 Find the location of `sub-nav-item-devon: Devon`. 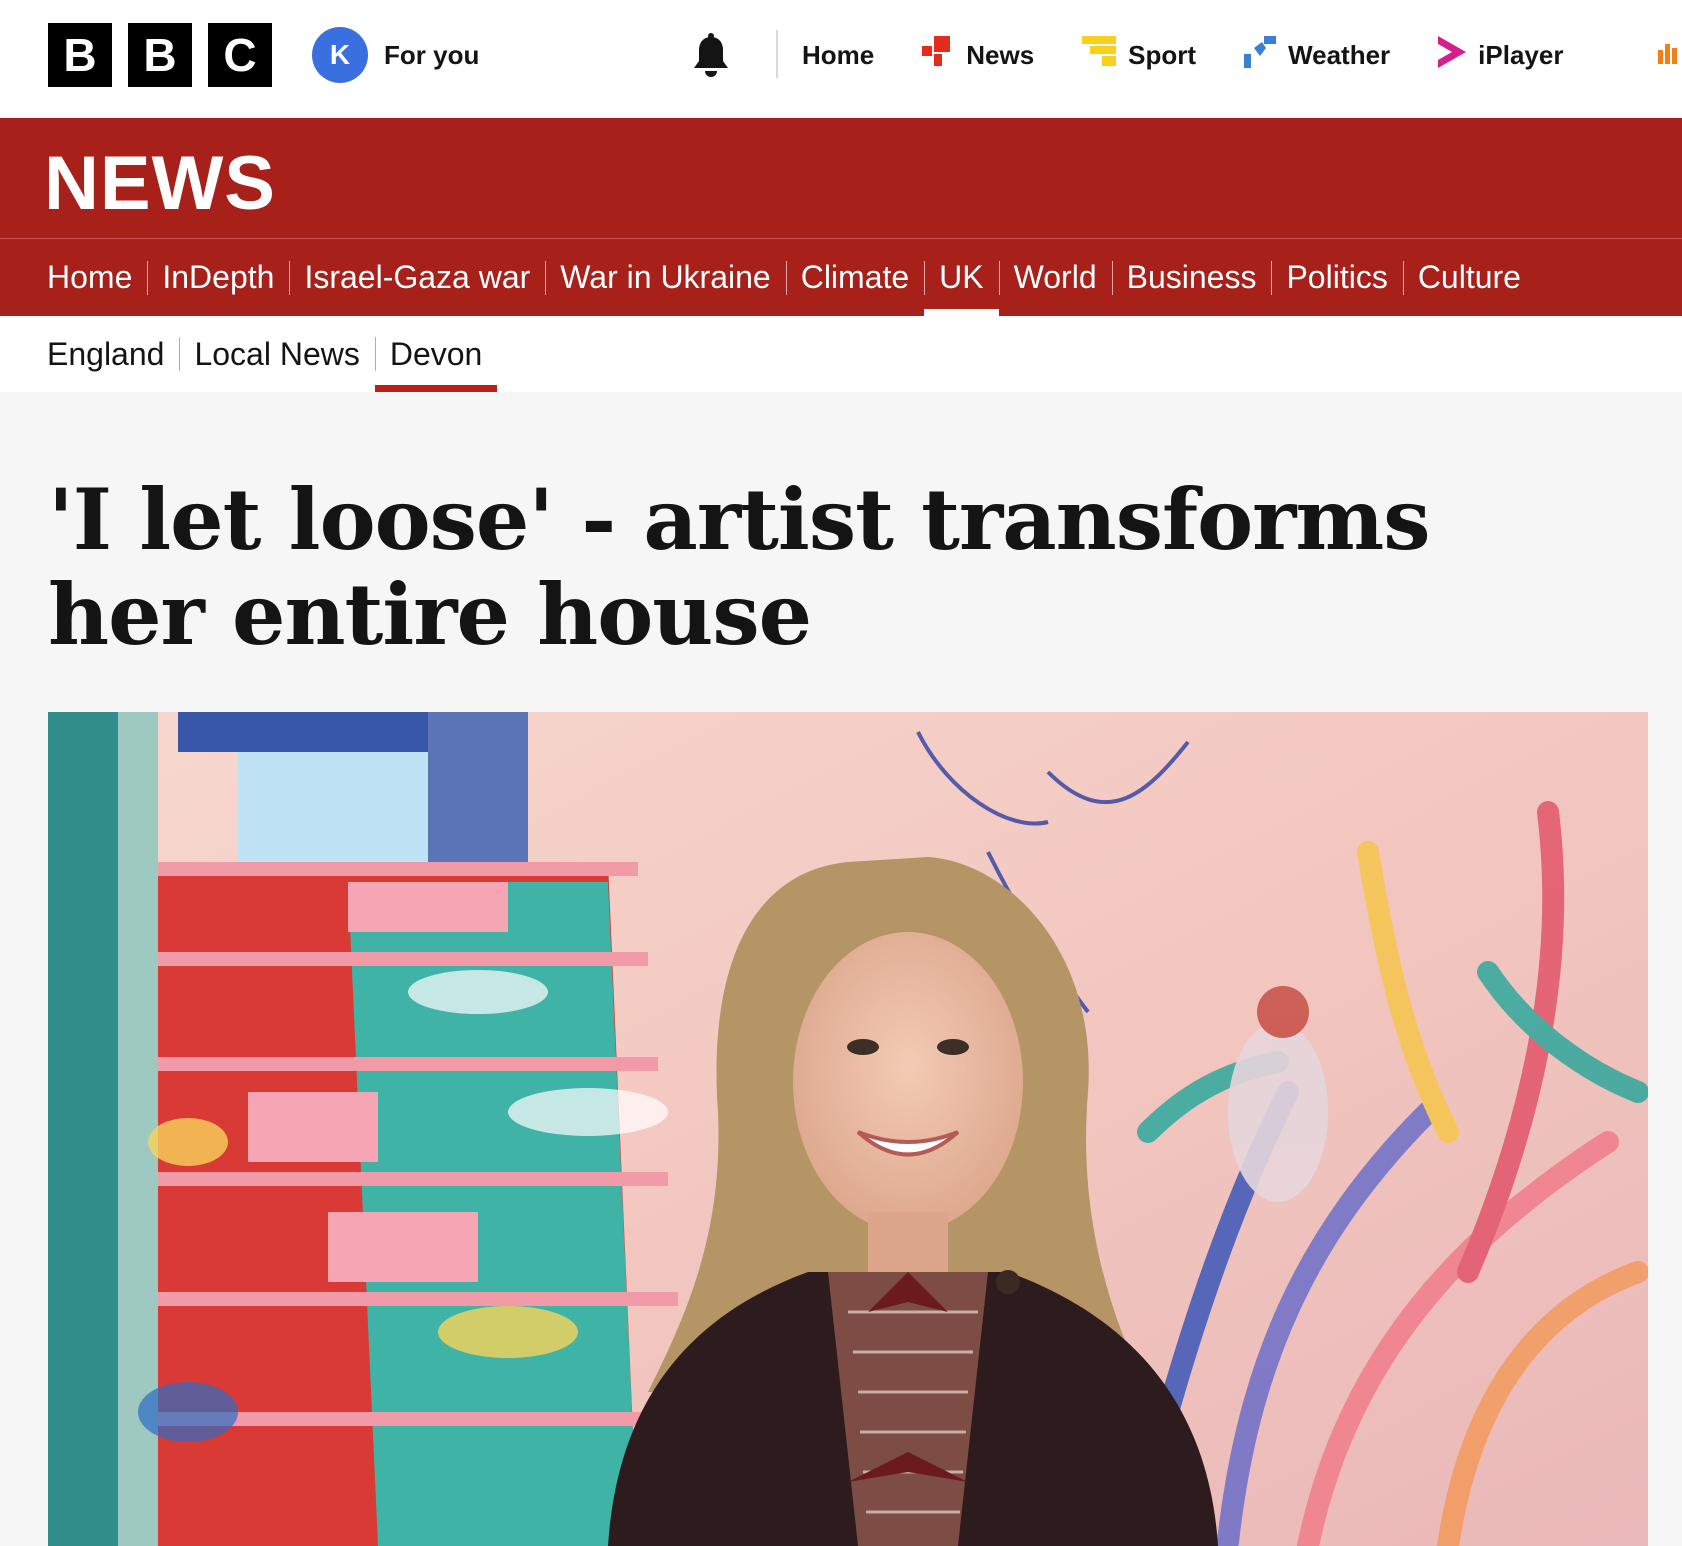

sub-nav-item-devon: Devon is located at coordinates (436, 354).